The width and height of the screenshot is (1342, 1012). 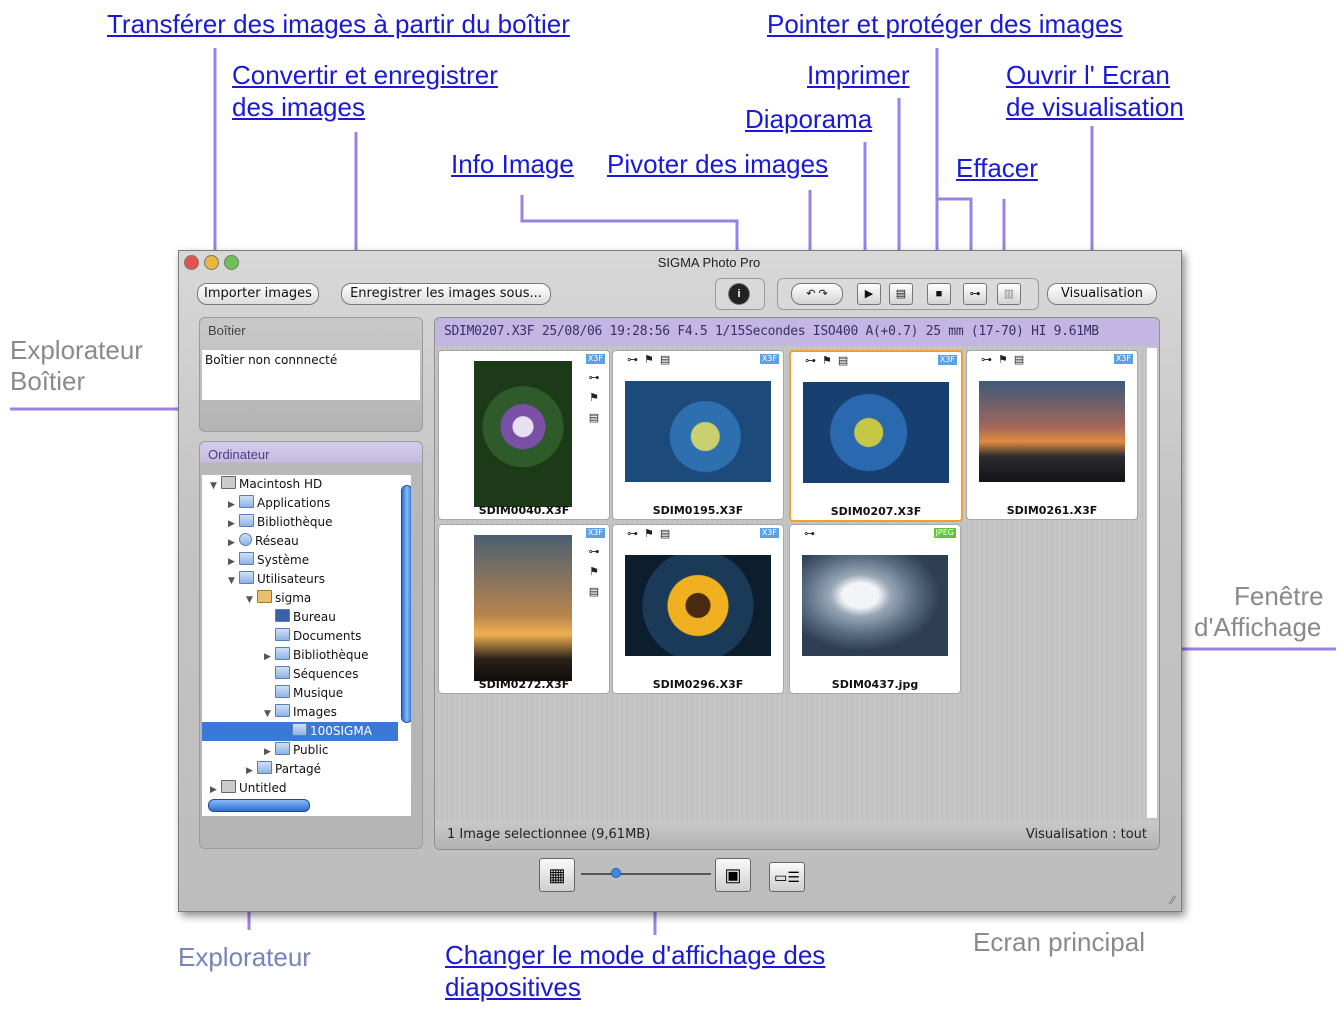 I want to click on tree-item-documents: Documents, so click(x=318, y=636).